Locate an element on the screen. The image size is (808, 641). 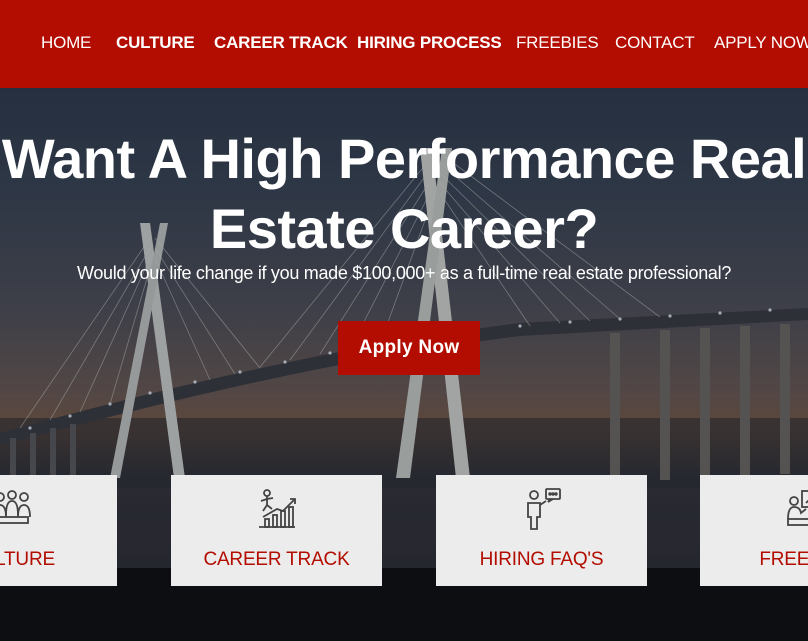
nav-career-track: CAREER TRACK is located at coordinates (281, 43).